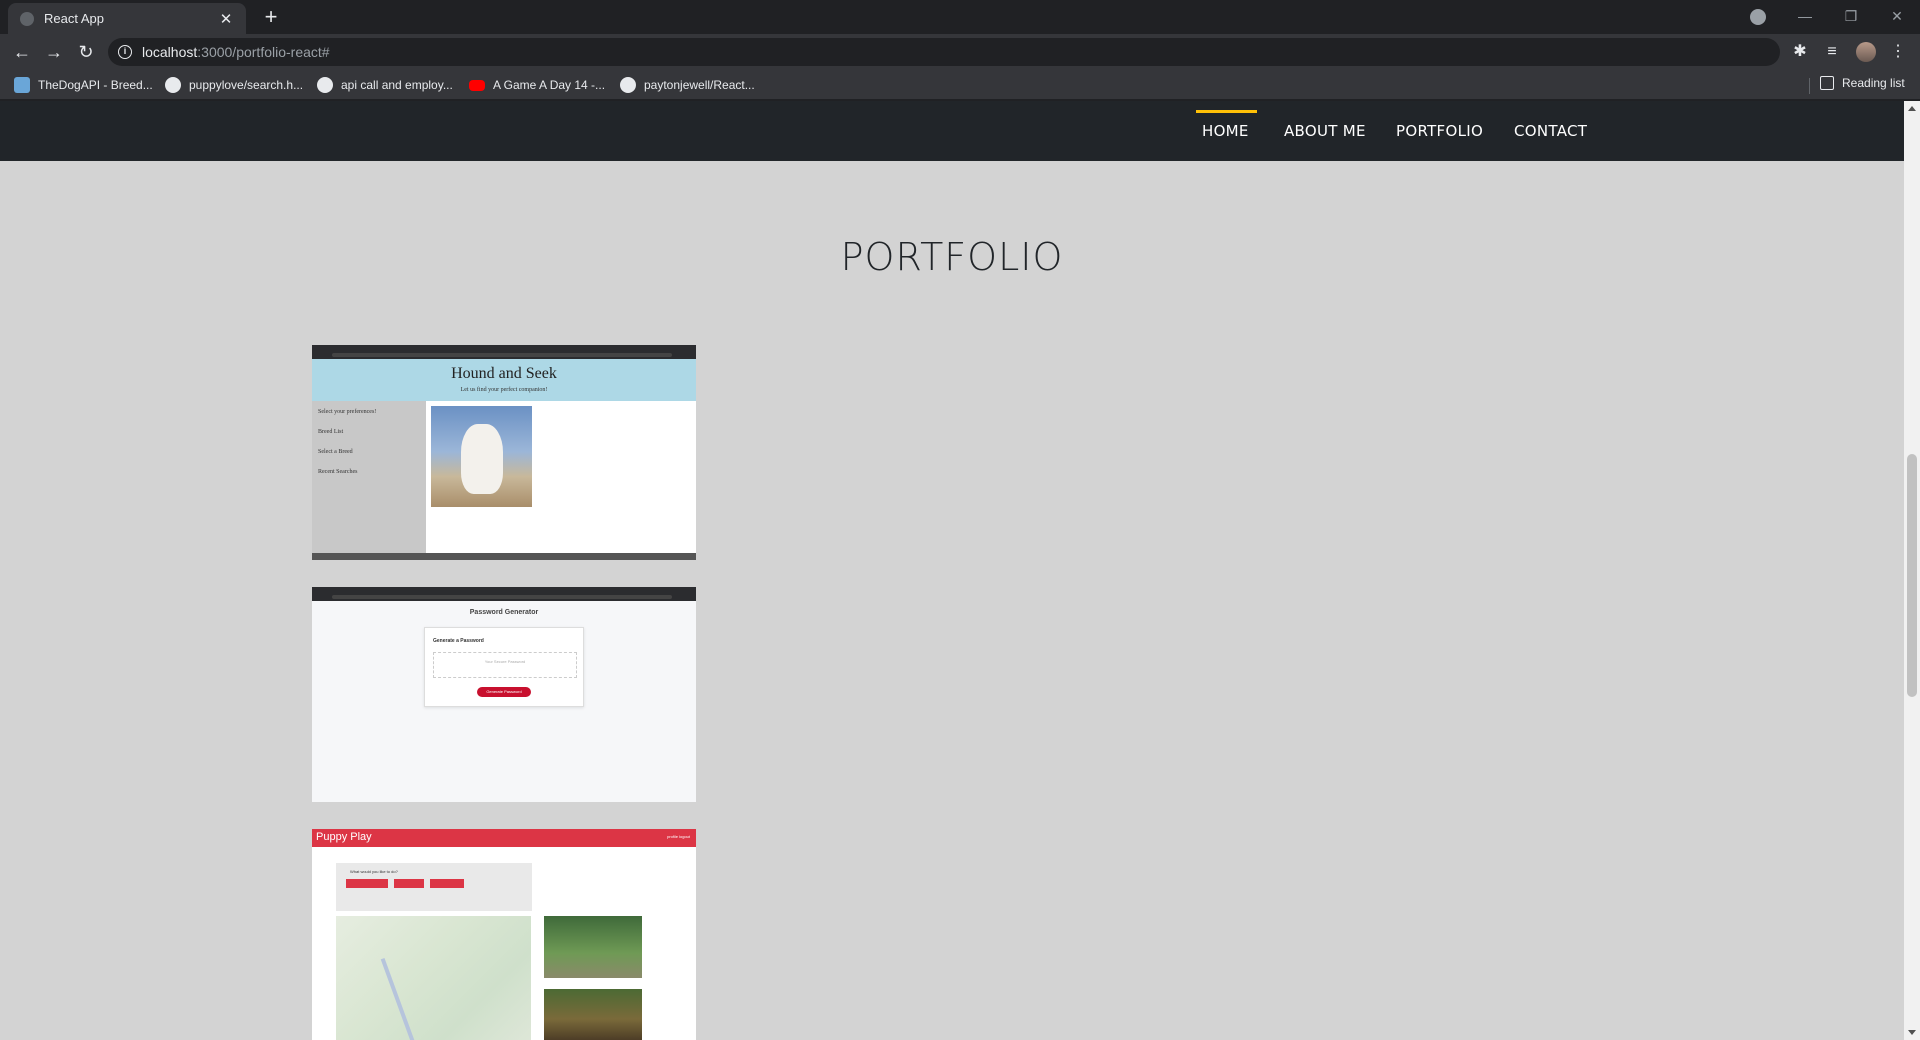  I want to click on browser-tab: React App ✕, so click(127, 18).